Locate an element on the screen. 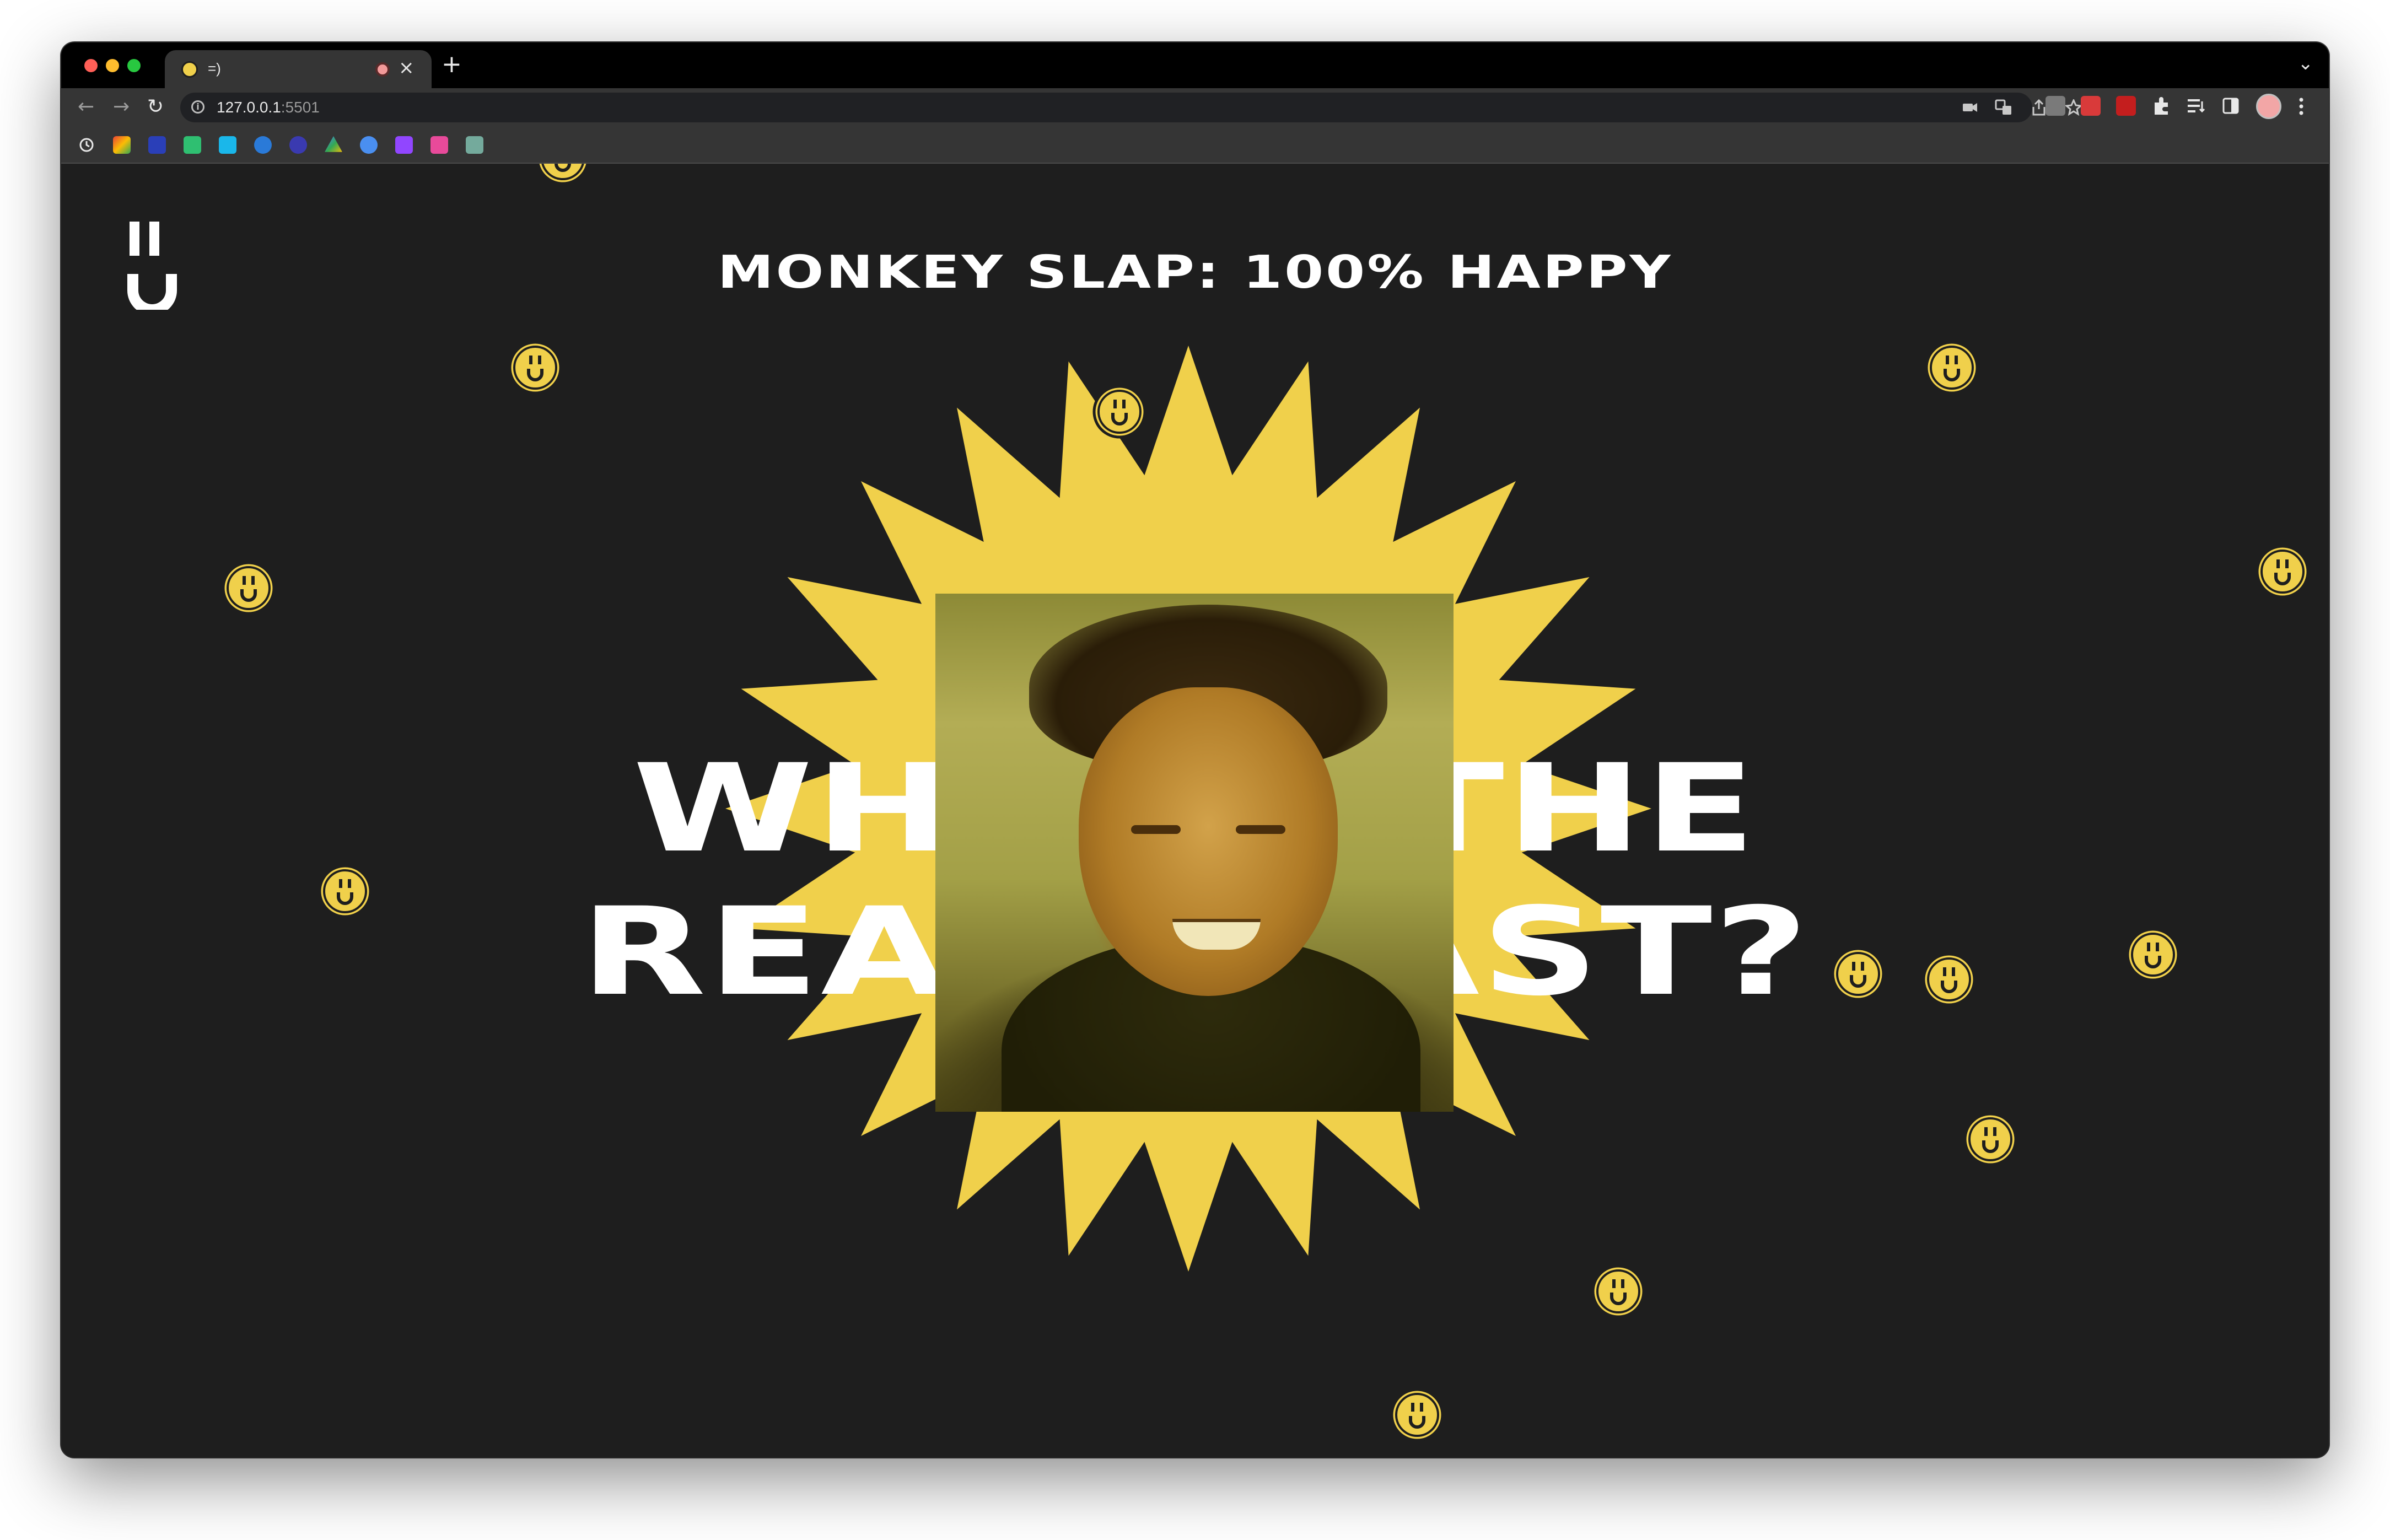 Image resolution: width=2390 pixels, height=1540 pixels. browser-toolbar: ← → ↻ i 127.0.0.1:5501 is located at coordinates (1195, 107).